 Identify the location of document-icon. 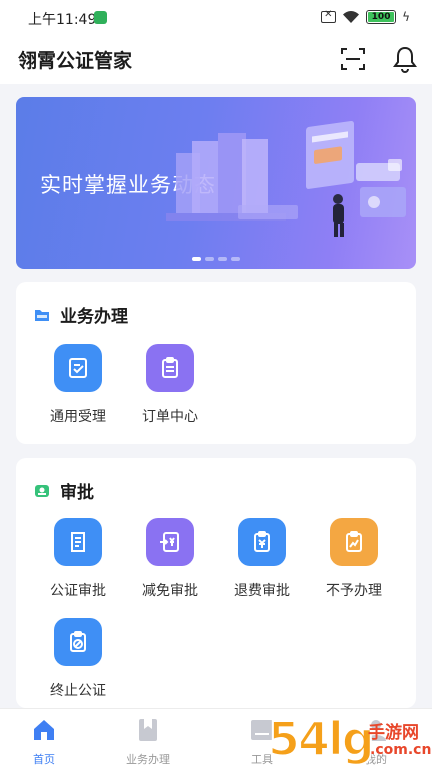
(78, 542).